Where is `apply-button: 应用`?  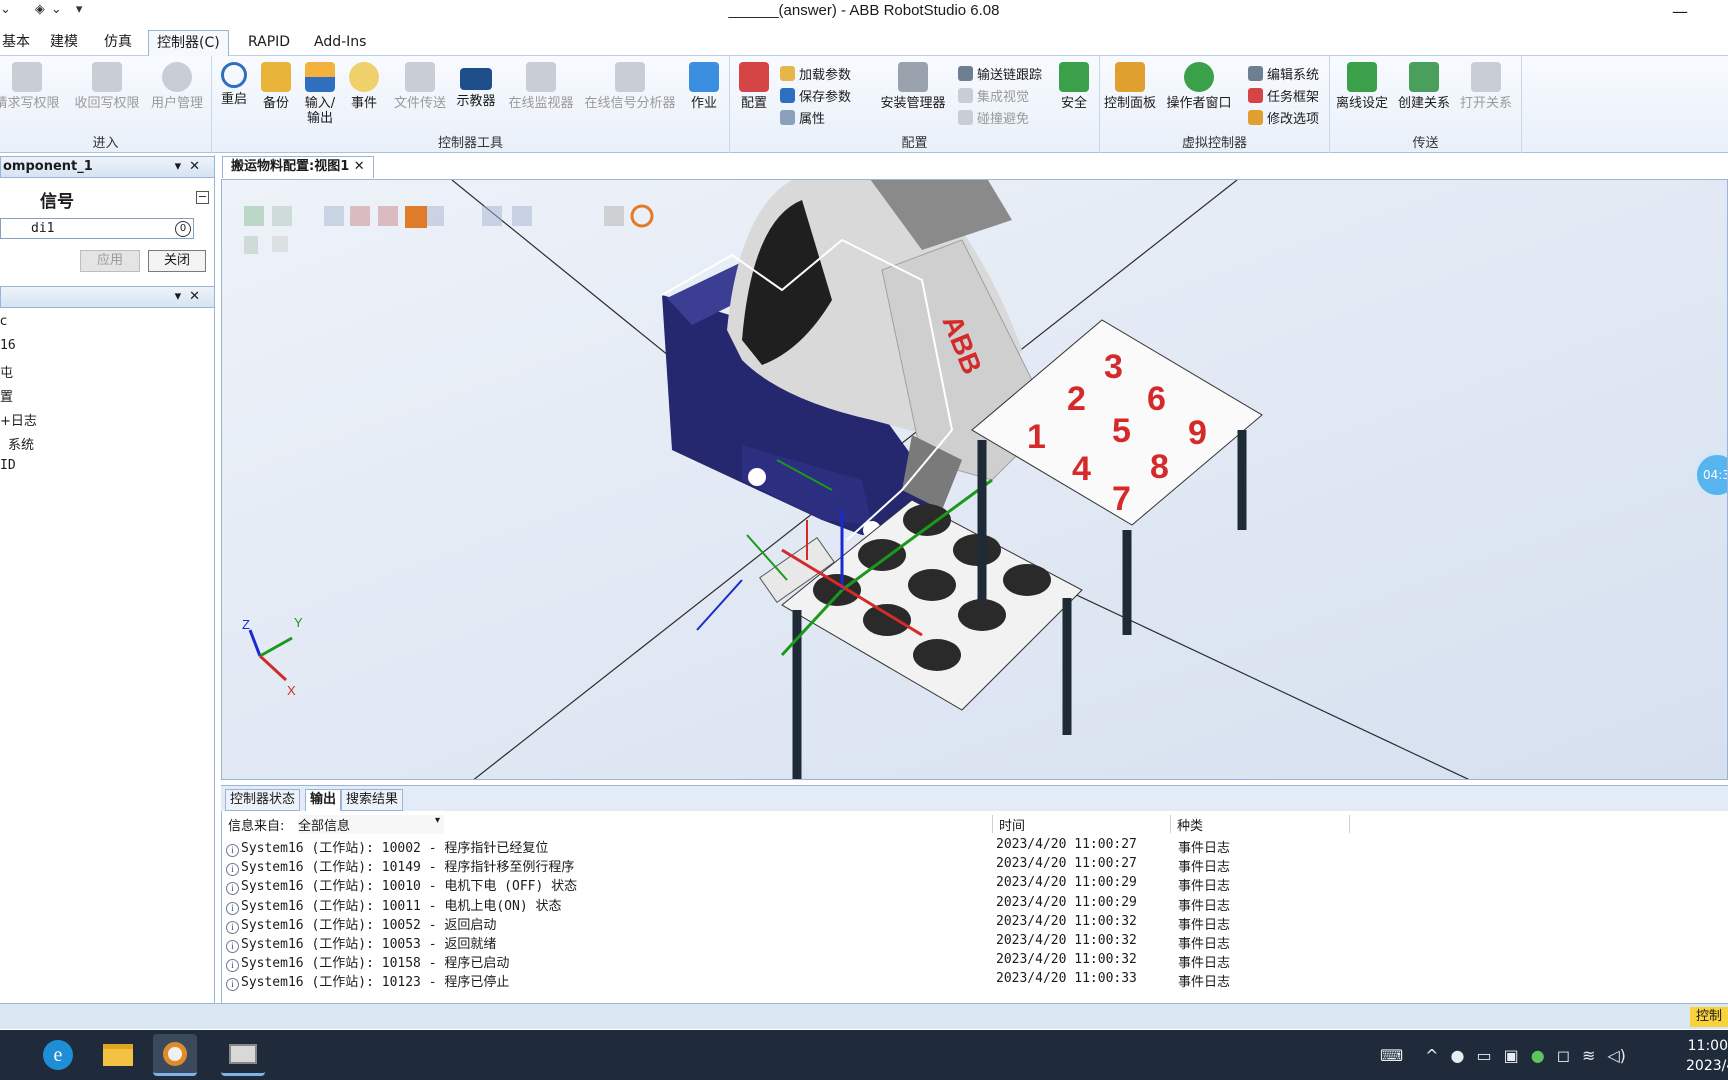
apply-button: 应用 is located at coordinates (110, 261).